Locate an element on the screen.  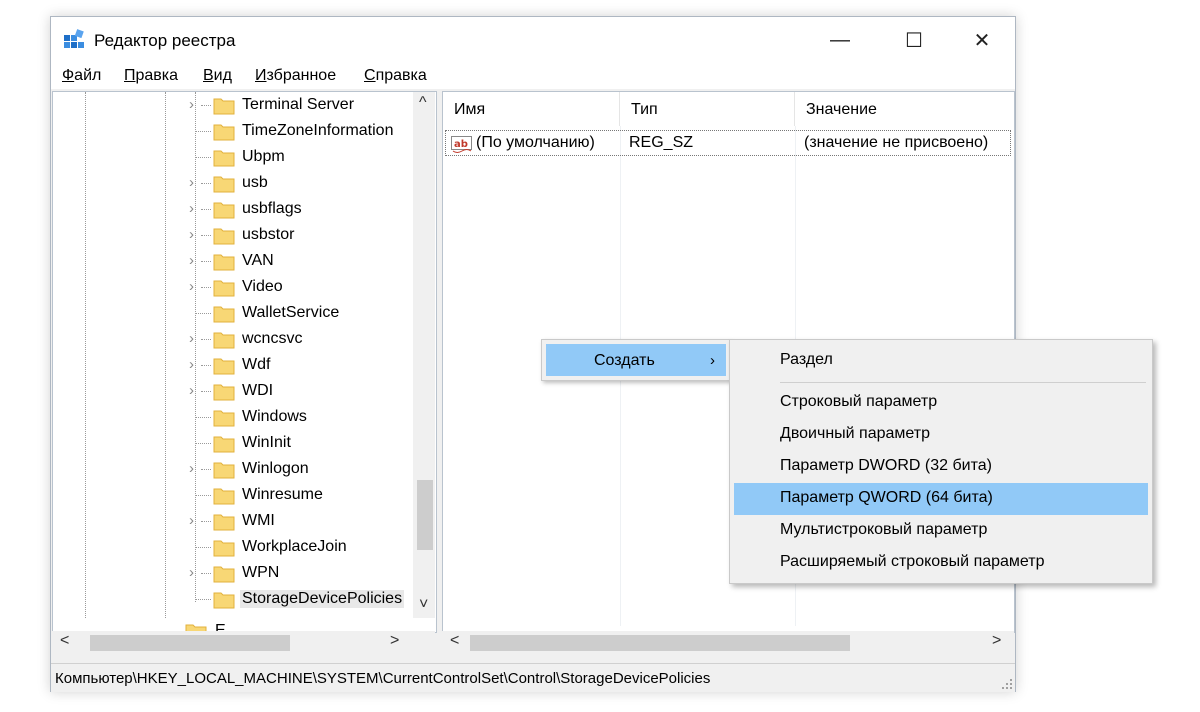
submenu-item-expandable-string-value: Расширяемый строковый параметр is located at coordinates (941, 563).